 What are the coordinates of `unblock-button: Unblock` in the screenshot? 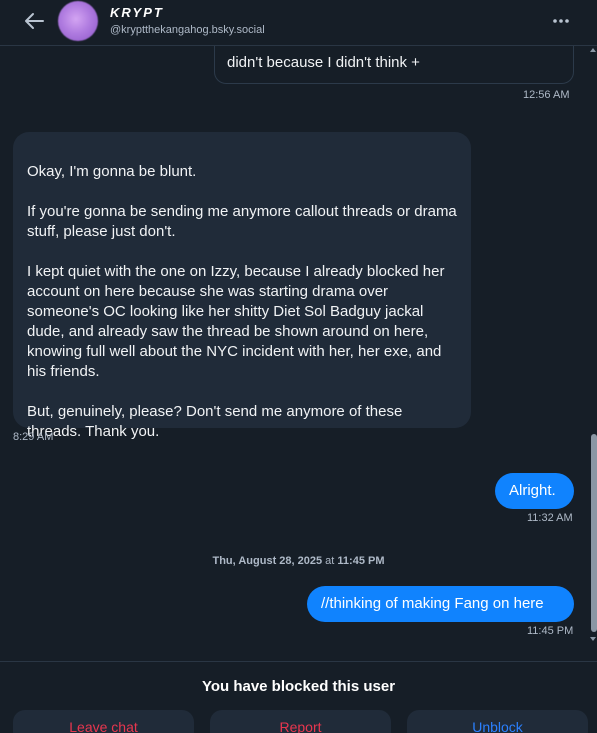 It's located at (497, 721).